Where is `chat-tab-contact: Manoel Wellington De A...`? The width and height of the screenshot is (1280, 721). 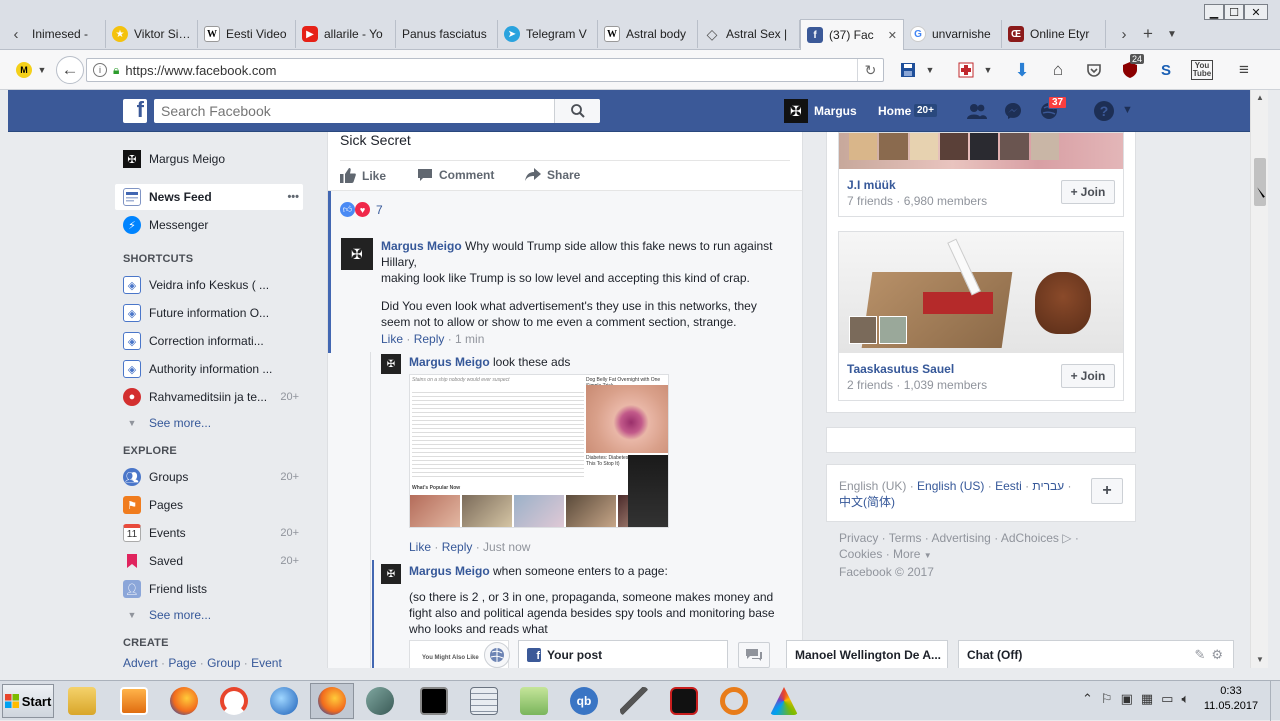 chat-tab-contact: Manoel Wellington De A... is located at coordinates (867, 654).